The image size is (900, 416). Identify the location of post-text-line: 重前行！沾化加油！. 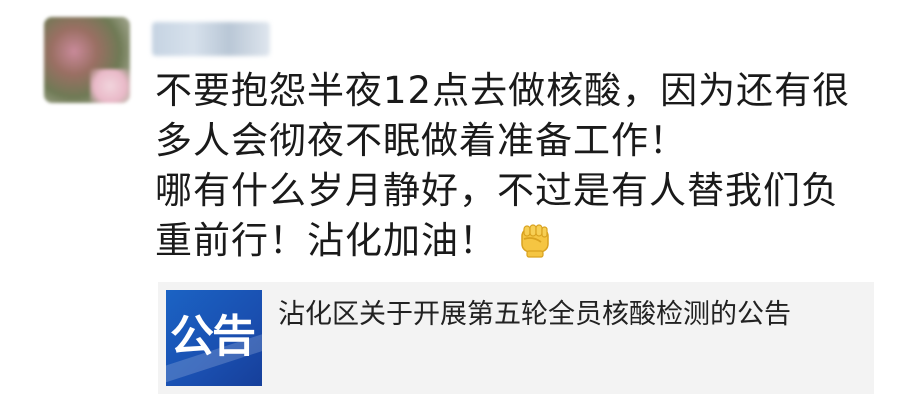
(515, 241).